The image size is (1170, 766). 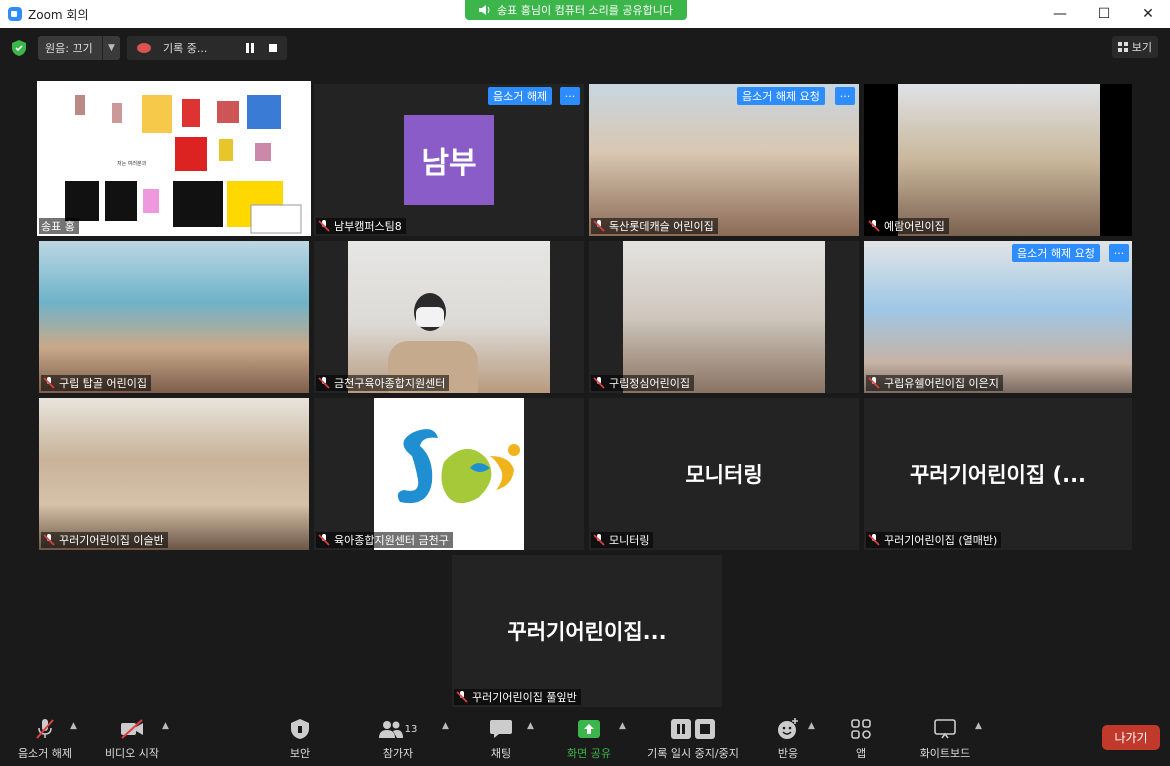 I want to click on microphone-muted-icon, so click(x=45, y=729).